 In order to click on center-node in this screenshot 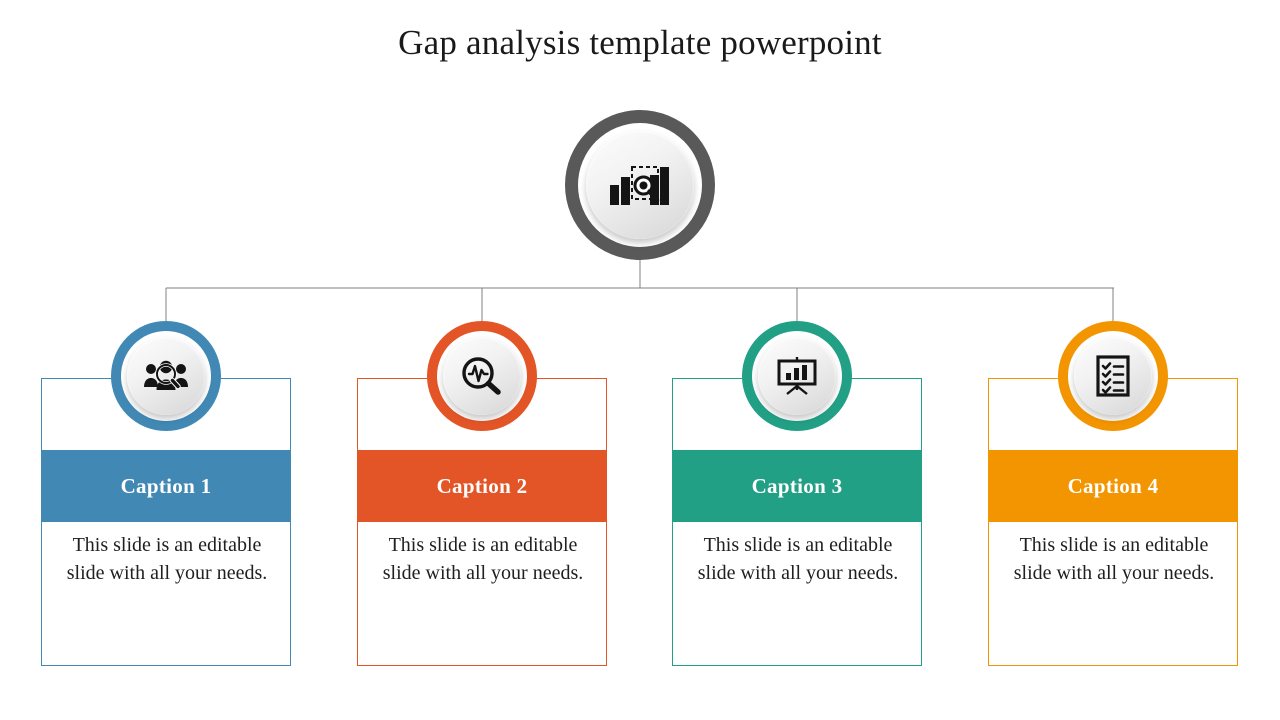, I will do `click(640, 185)`.